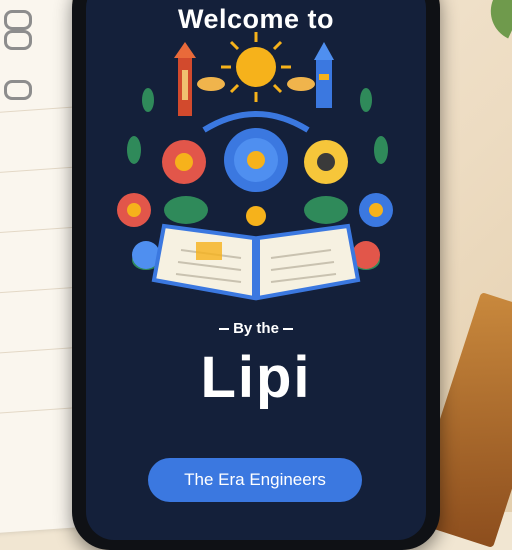 The width and height of the screenshot is (512, 550). Describe the element at coordinates (185, 79) in the screenshot. I see `tower-icon` at that location.